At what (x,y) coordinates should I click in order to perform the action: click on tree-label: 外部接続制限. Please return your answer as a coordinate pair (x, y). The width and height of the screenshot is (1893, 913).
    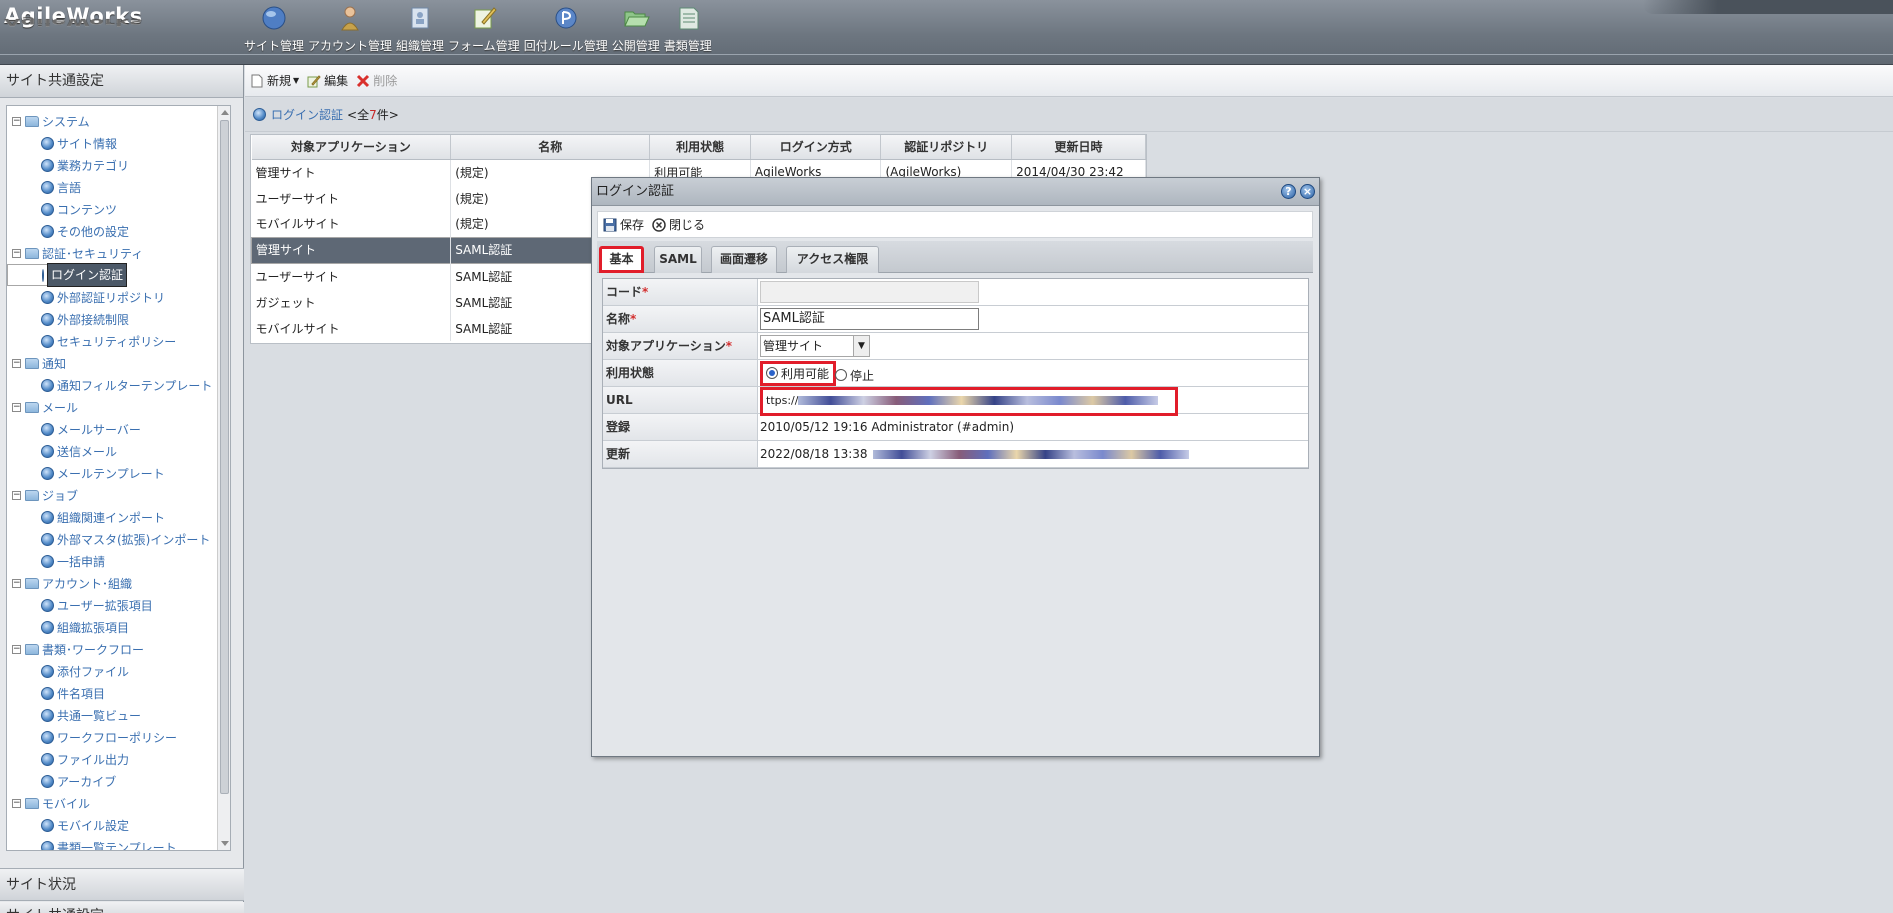
    Looking at the image, I should click on (93, 319).